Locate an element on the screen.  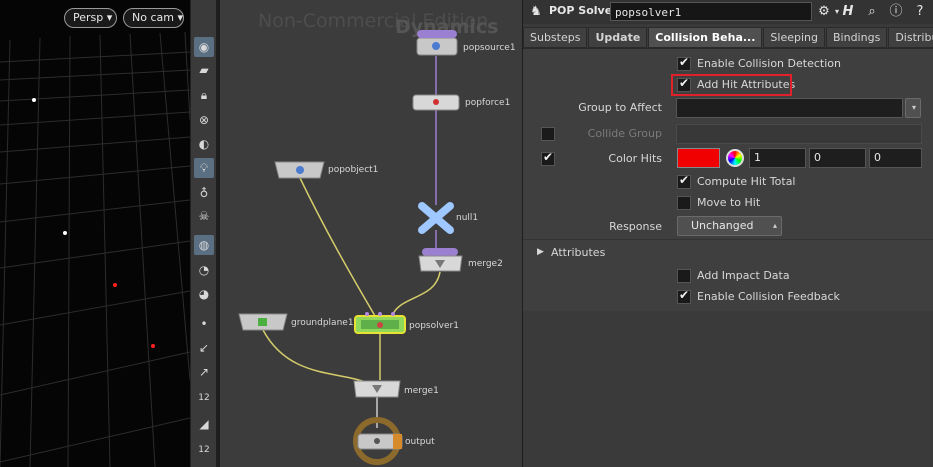
add-impact-data-label: Add Impact Data is located at coordinates (743, 275).